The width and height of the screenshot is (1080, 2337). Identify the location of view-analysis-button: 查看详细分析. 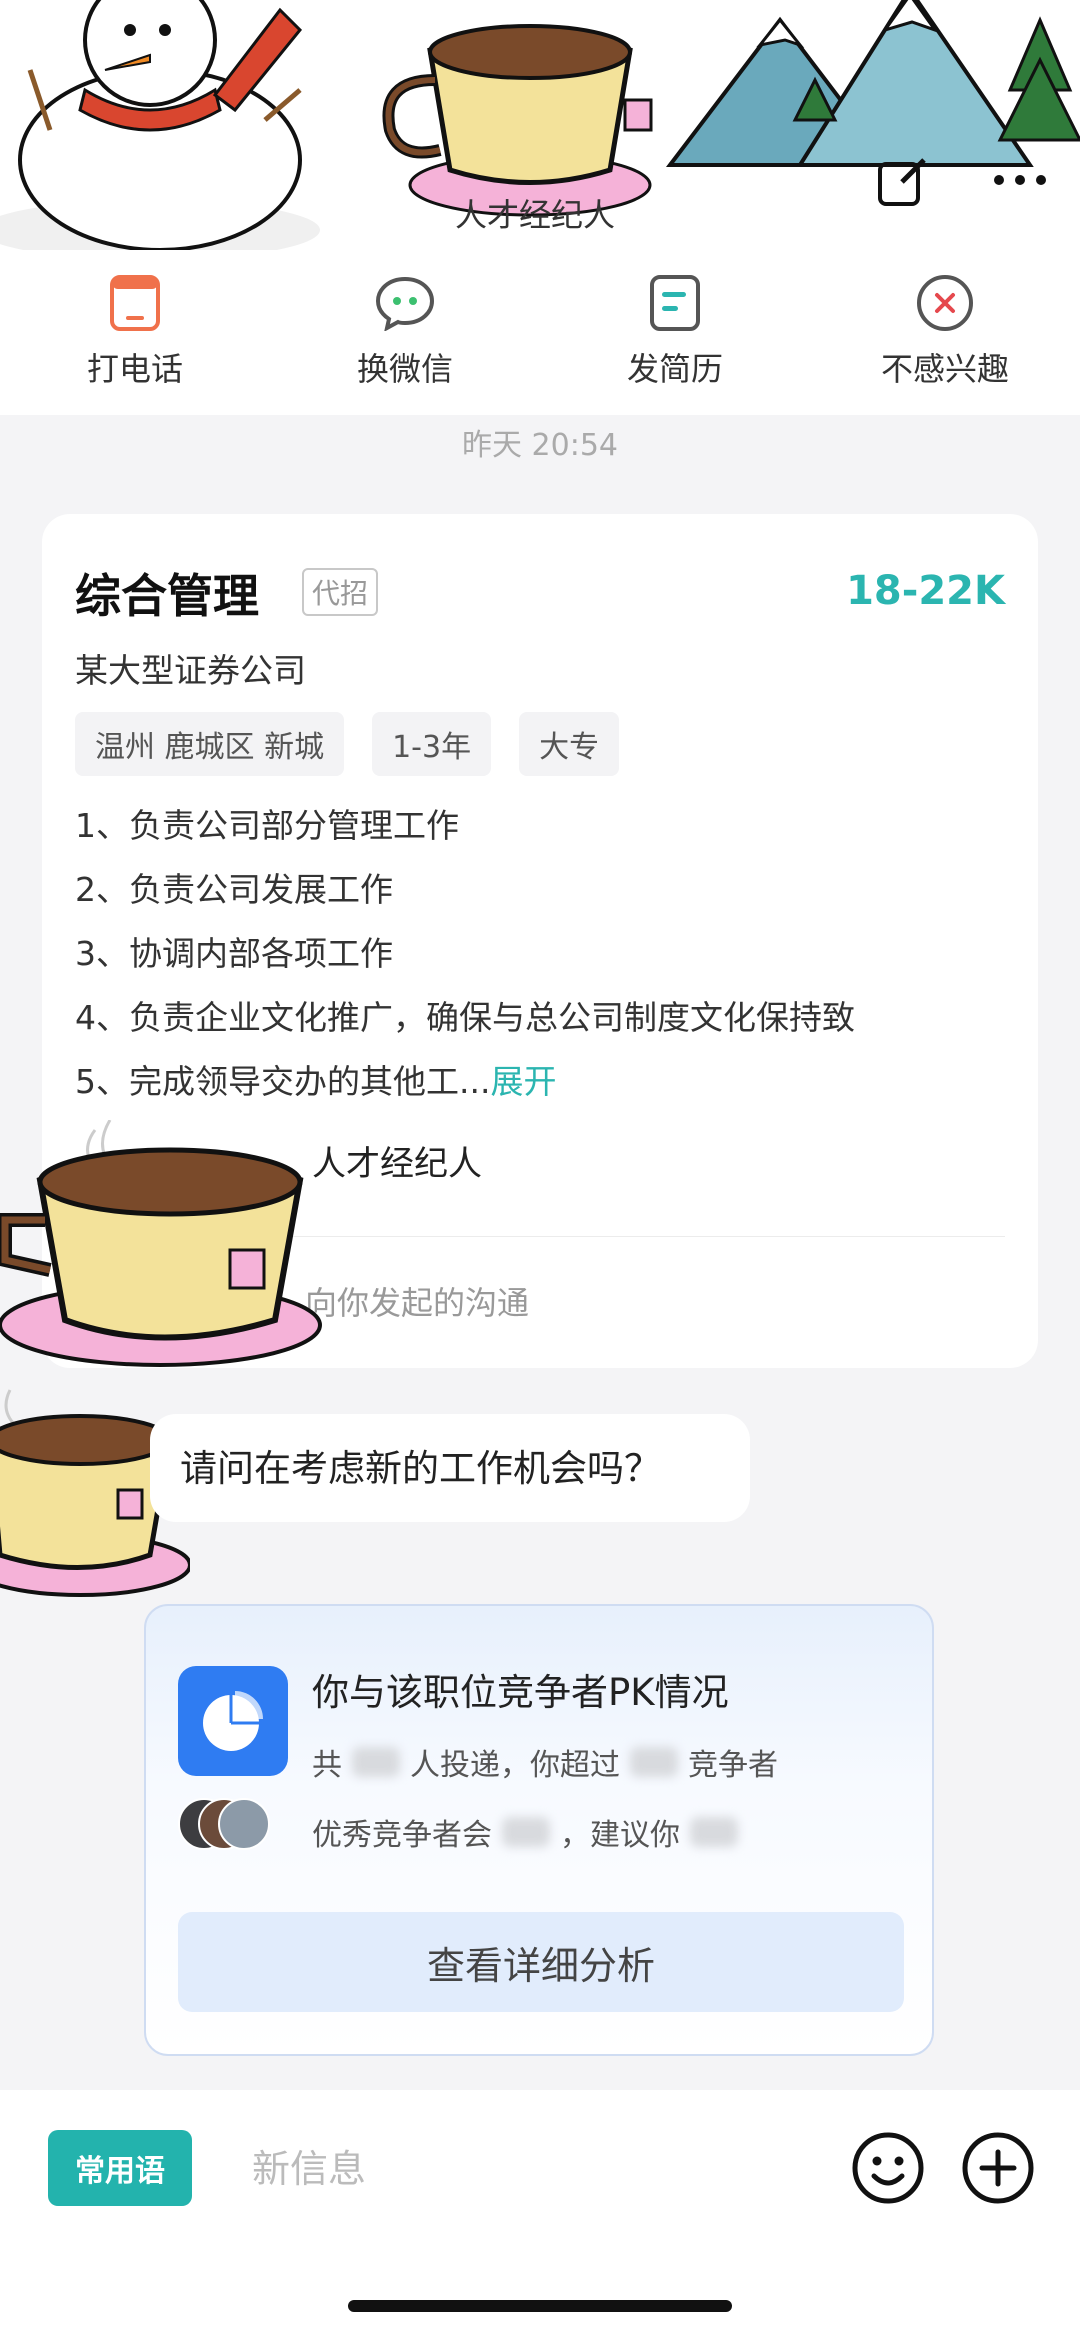
(541, 1962).